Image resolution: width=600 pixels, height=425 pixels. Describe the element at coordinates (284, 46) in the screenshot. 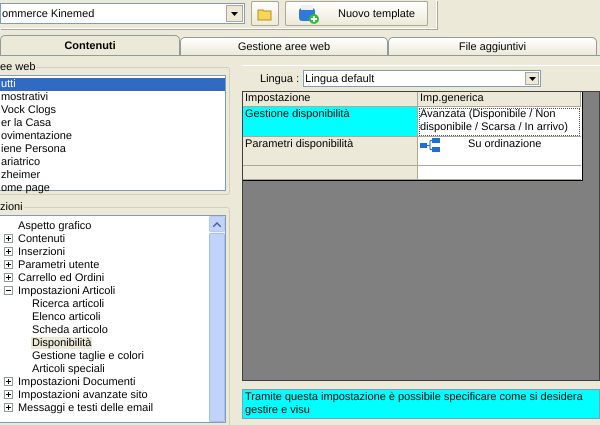

I see `tab: Gestione aree web` at that location.